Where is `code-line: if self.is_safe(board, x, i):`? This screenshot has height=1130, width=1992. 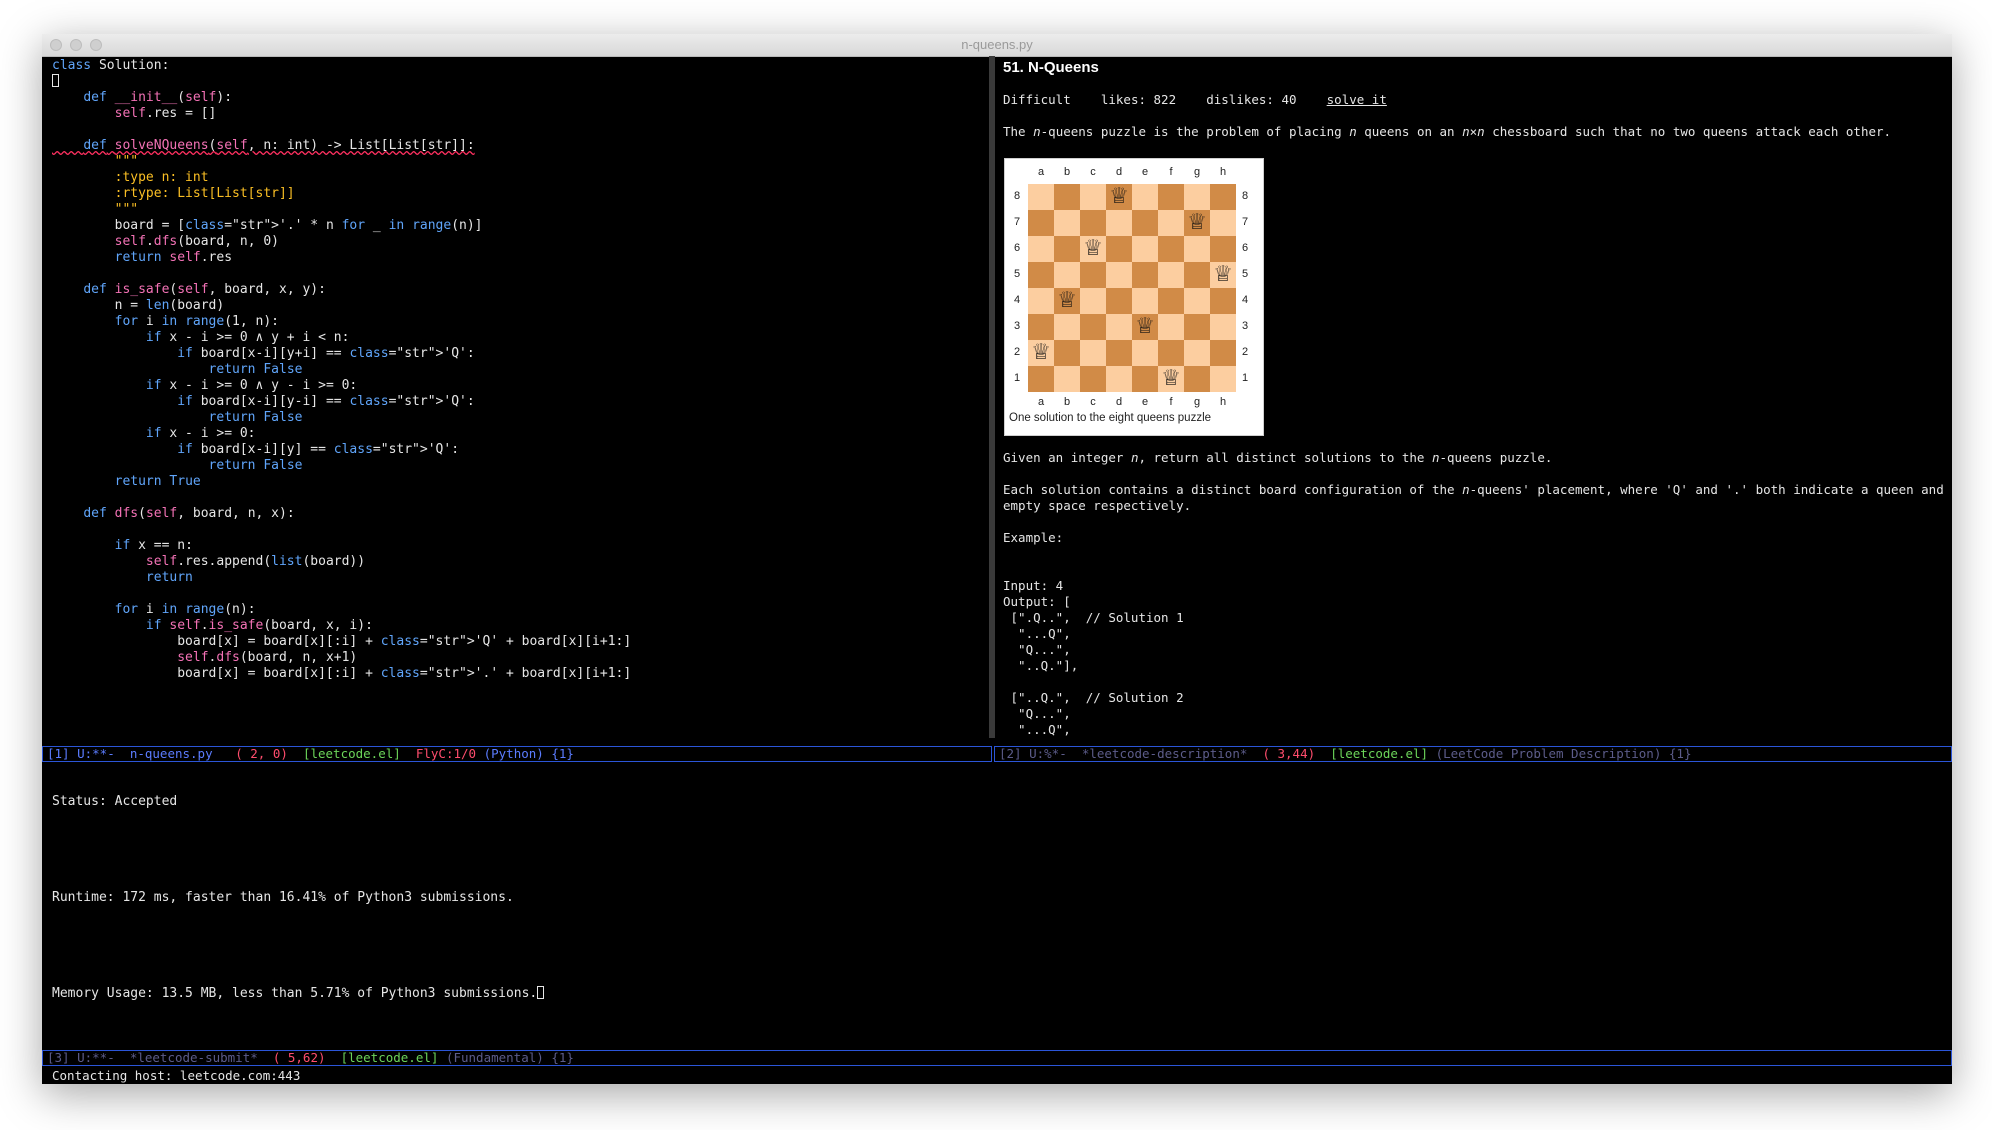
code-line: if self.is_safe(board, x, i): is located at coordinates (341, 626).